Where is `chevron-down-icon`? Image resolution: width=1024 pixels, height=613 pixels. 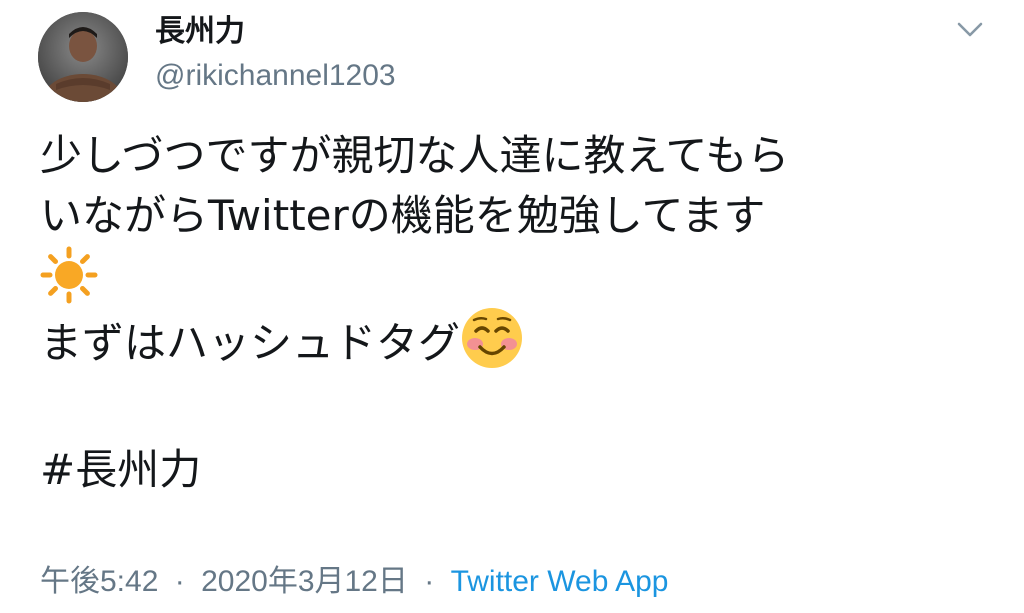
chevron-down-icon is located at coordinates (970, 29).